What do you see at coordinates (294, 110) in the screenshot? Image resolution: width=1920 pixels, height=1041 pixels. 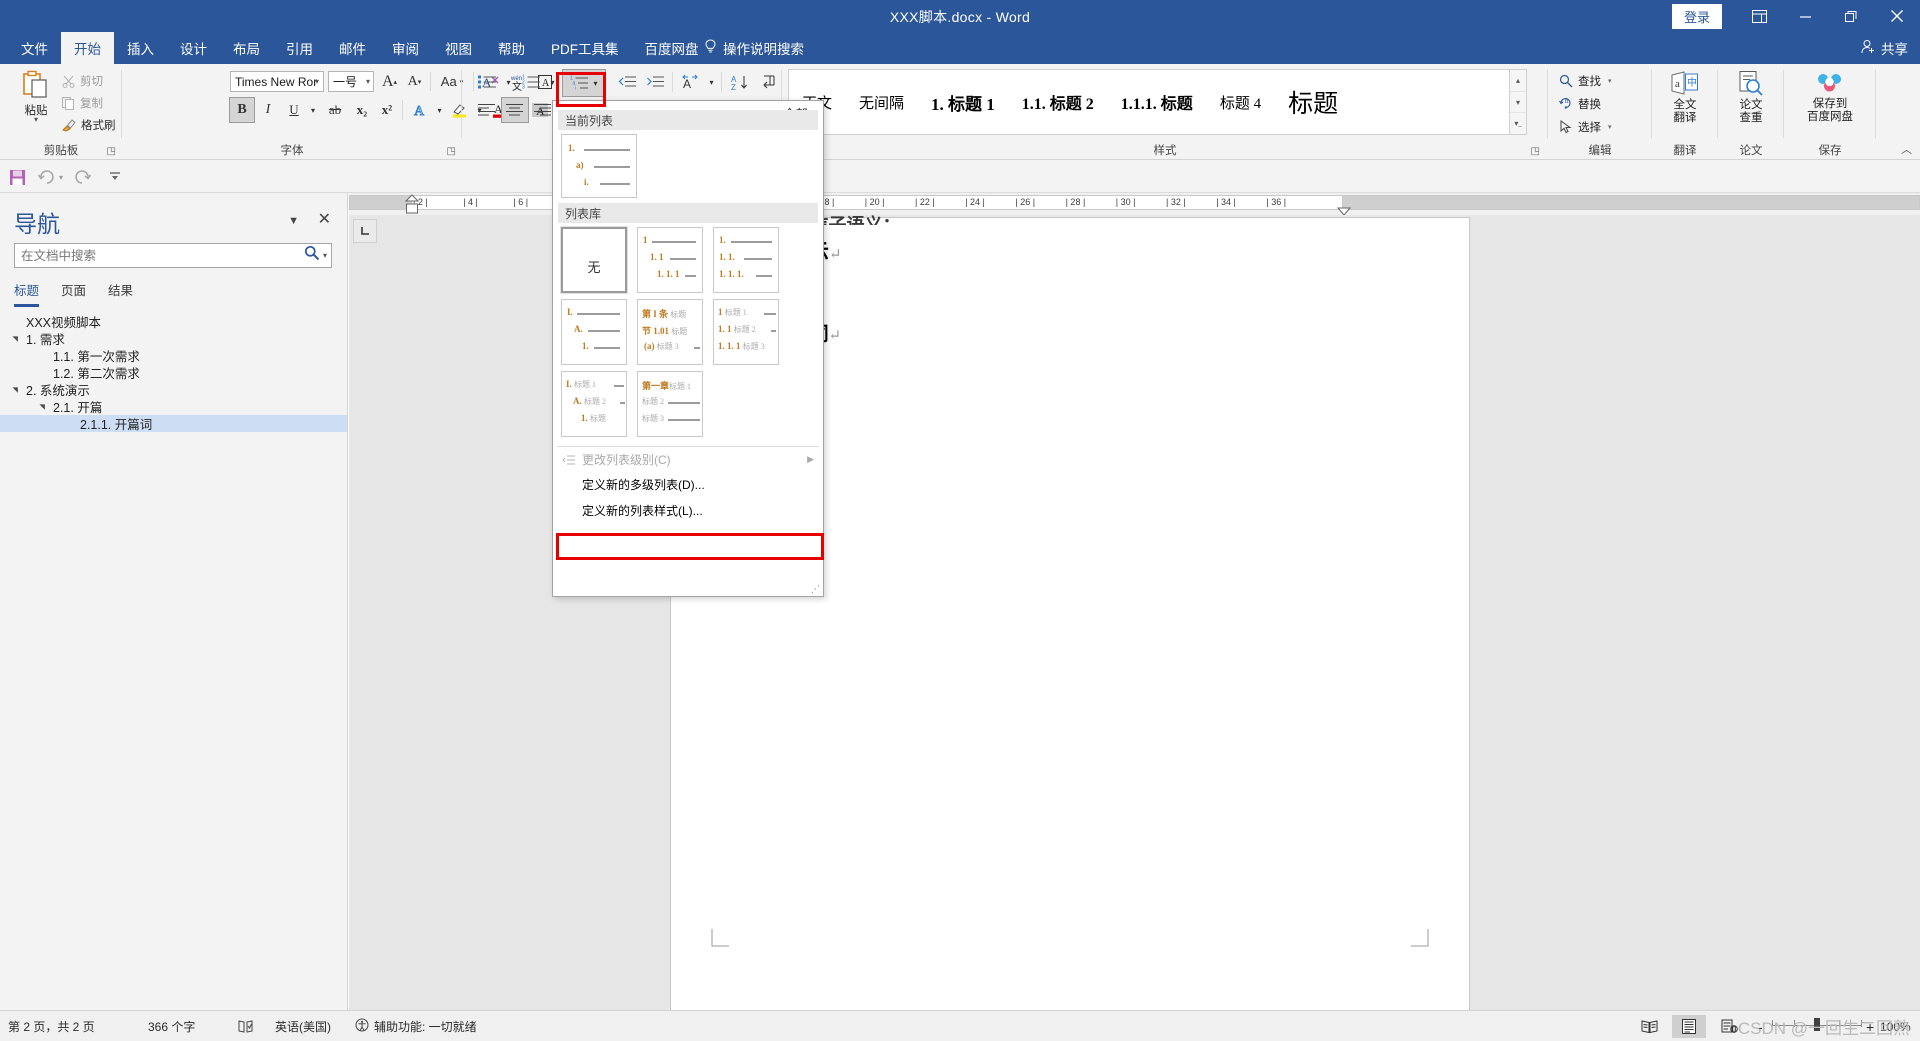 I see `underline-button: U` at bounding box center [294, 110].